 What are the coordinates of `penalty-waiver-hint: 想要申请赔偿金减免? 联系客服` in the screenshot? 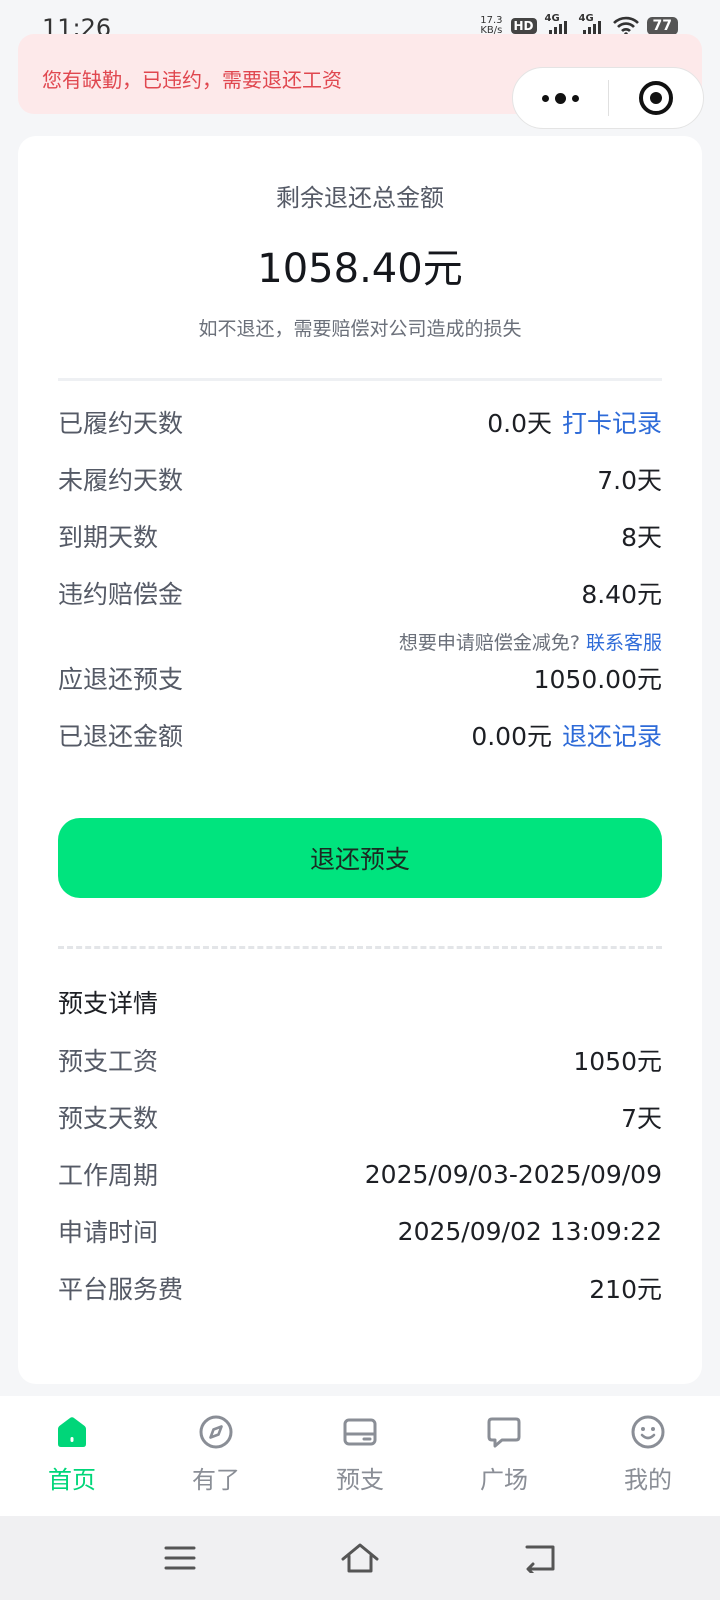 It's located at (530, 643).